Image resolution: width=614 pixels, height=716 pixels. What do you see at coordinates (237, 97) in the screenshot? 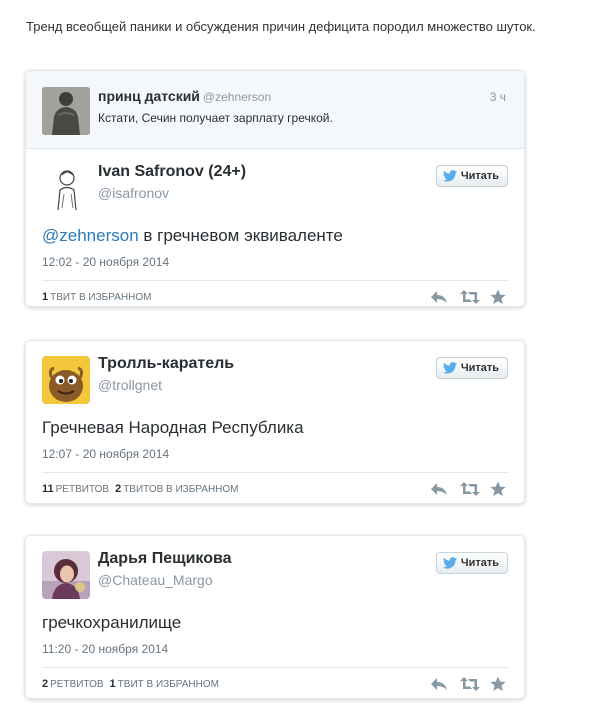
I see `quoted-handle: @zehnerson` at bounding box center [237, 97].